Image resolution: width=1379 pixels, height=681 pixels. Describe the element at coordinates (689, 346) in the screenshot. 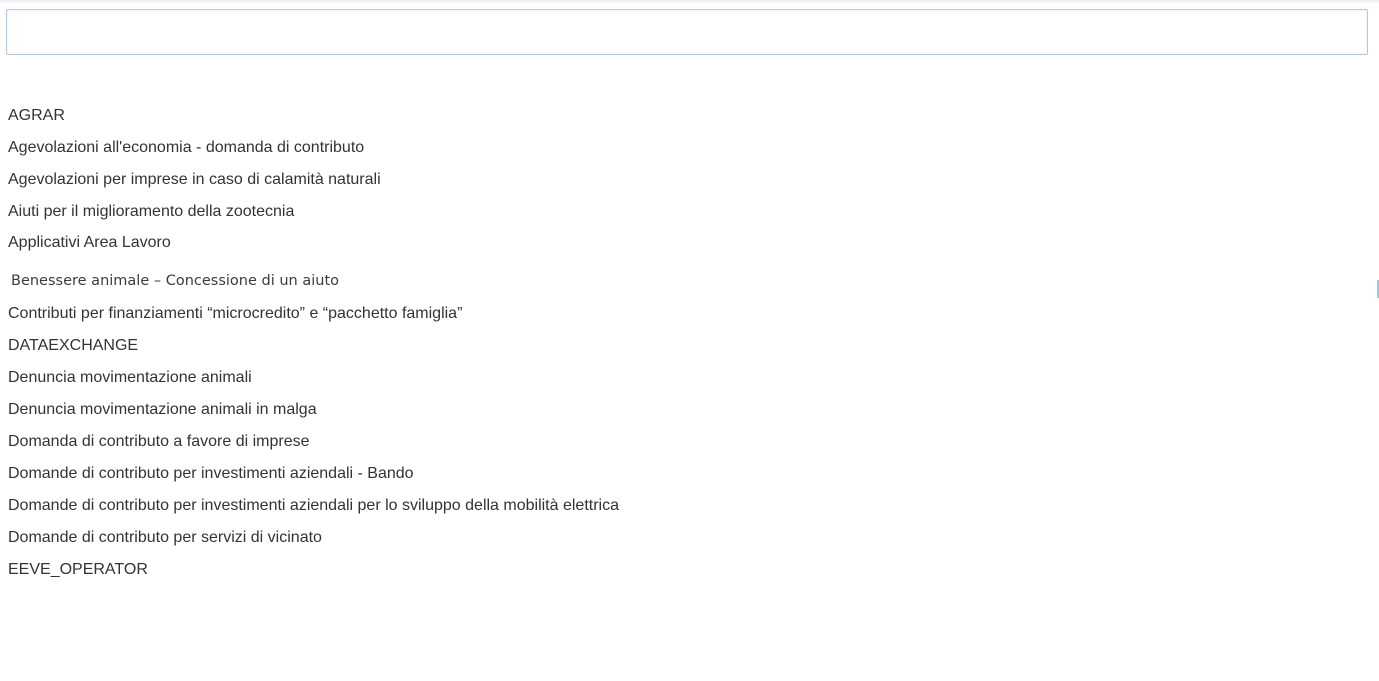

I see `list-item: DATAEXCHANGE` at that location.